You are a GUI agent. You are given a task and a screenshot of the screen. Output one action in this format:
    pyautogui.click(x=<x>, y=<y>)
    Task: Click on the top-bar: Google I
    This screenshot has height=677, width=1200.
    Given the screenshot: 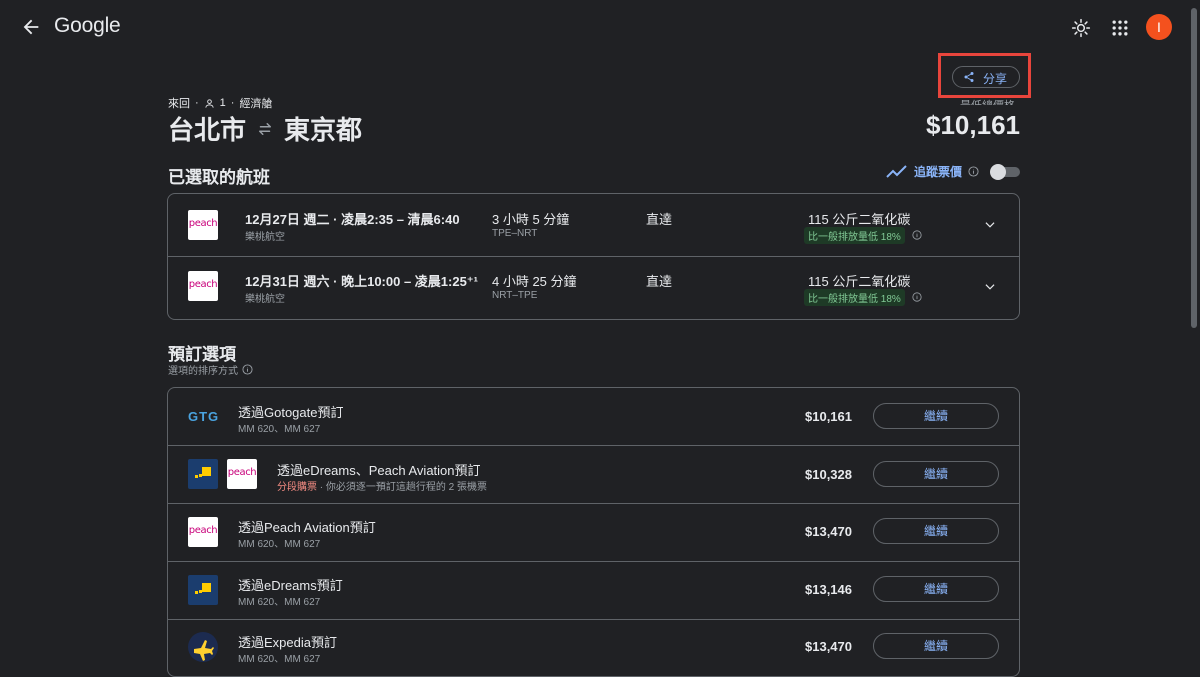 What is the action you would take?
    pyautogui.click(x=600, y=28)
    